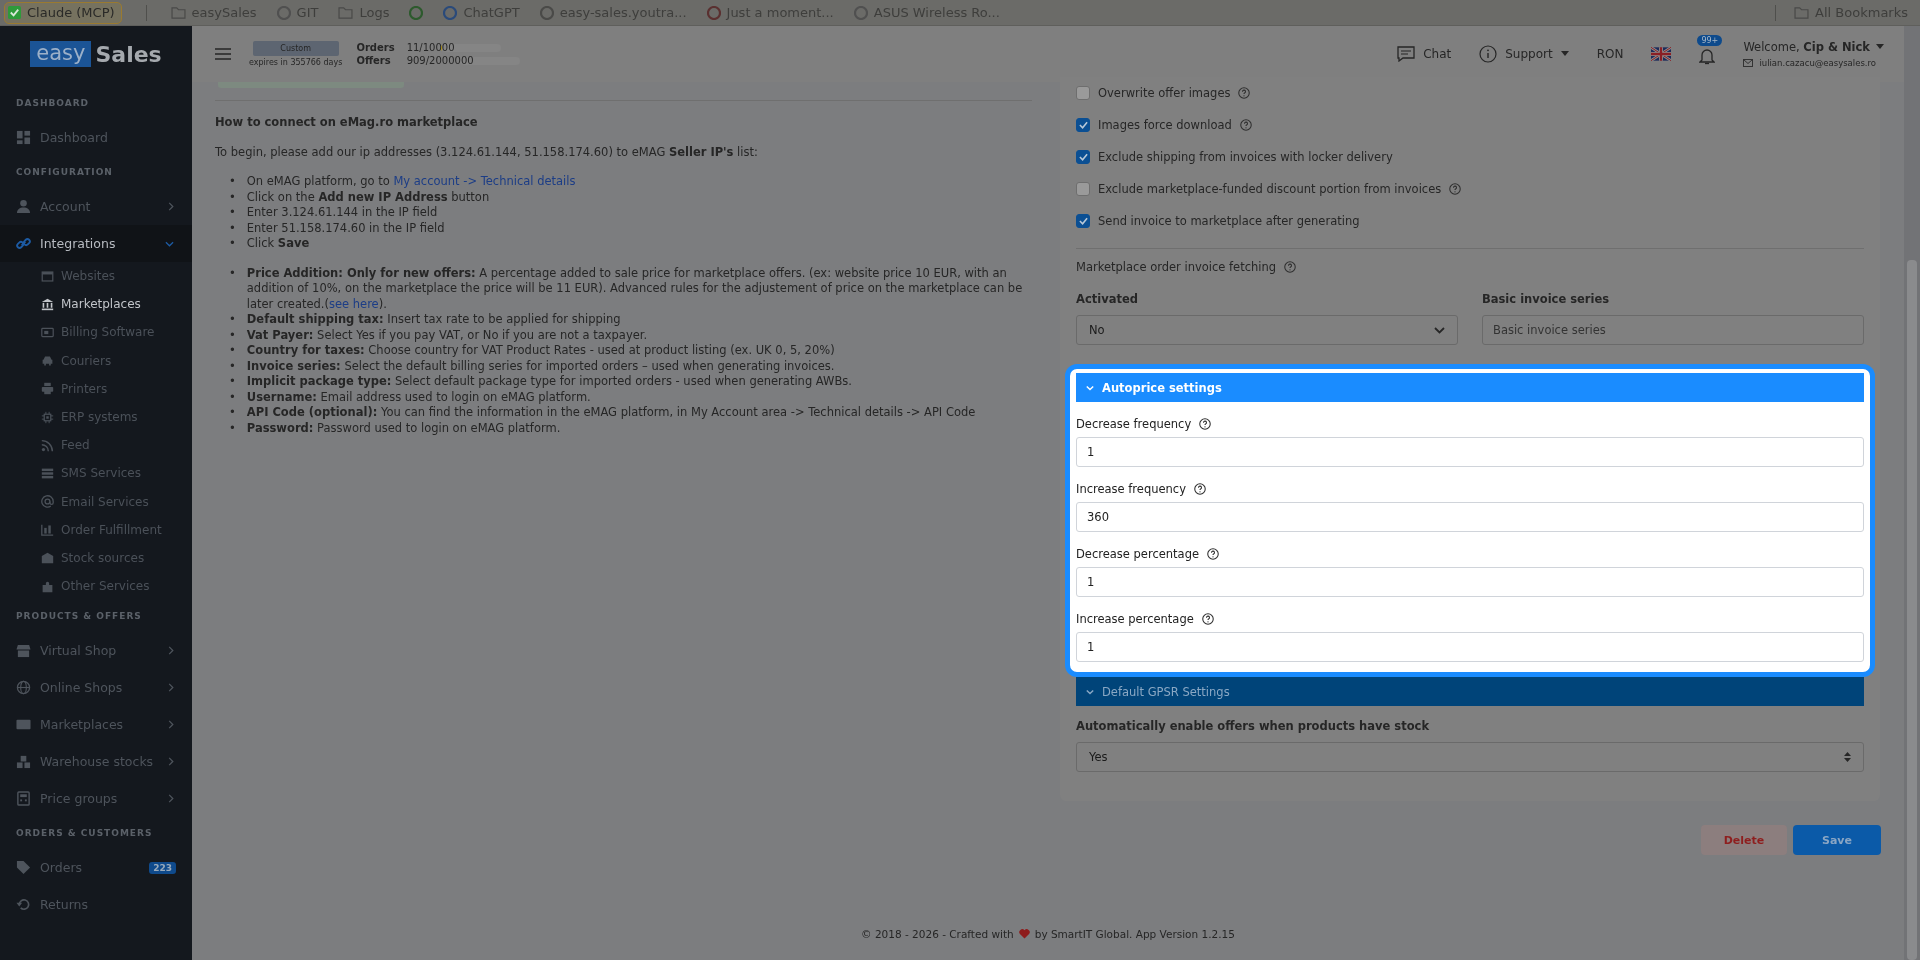 This screenshot has width=1920, height=960. What do you see at coordinates (1673, 330) in the screenshot?
I see `input-field: Basic invoice series` at bounding box center [1673, 330].